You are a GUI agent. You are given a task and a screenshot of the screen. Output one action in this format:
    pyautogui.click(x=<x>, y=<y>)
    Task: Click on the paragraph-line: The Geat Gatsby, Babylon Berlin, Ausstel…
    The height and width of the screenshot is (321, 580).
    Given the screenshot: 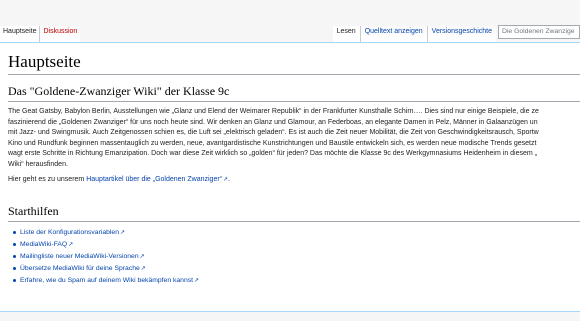 What is the action you would take?
    pyautogui.click(x=273, y=111)
    